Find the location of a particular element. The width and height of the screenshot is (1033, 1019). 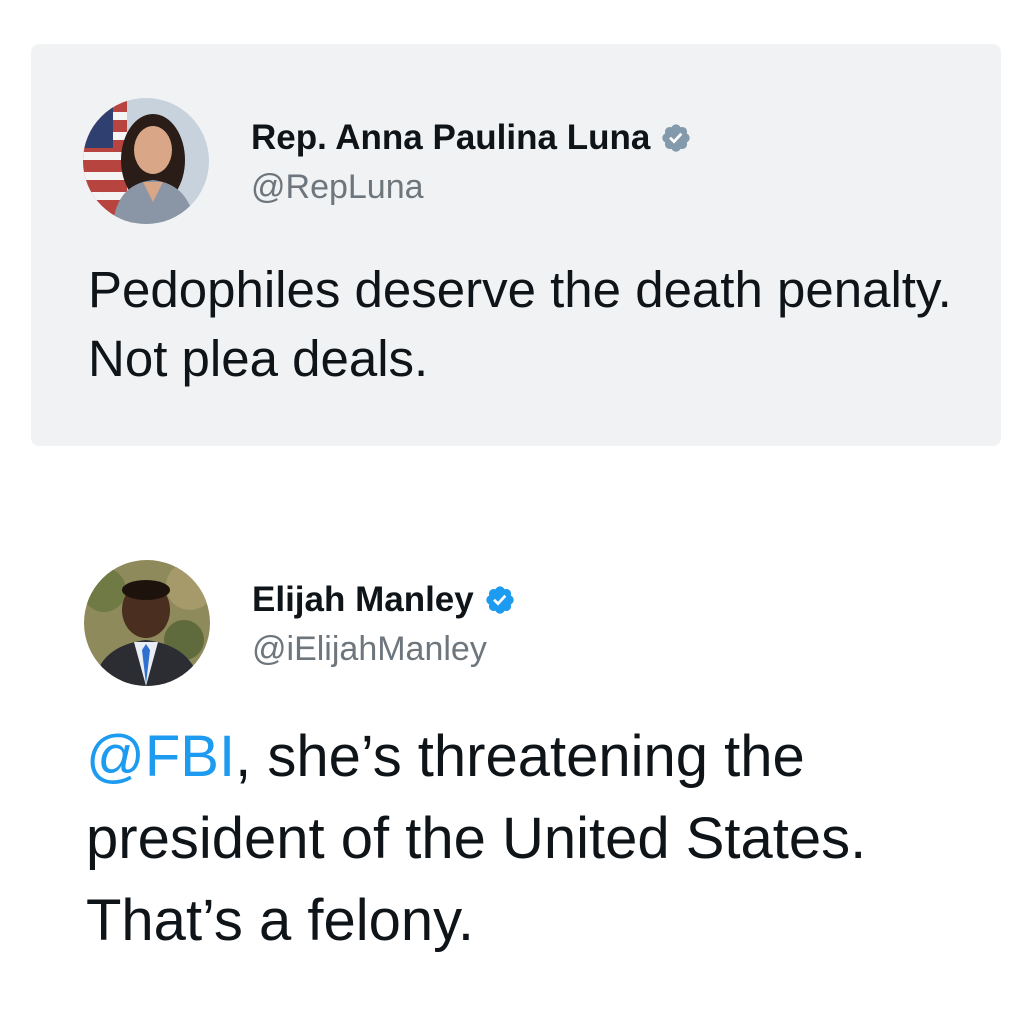

elijah-manley-avatar is located at coordinates (147, 623).